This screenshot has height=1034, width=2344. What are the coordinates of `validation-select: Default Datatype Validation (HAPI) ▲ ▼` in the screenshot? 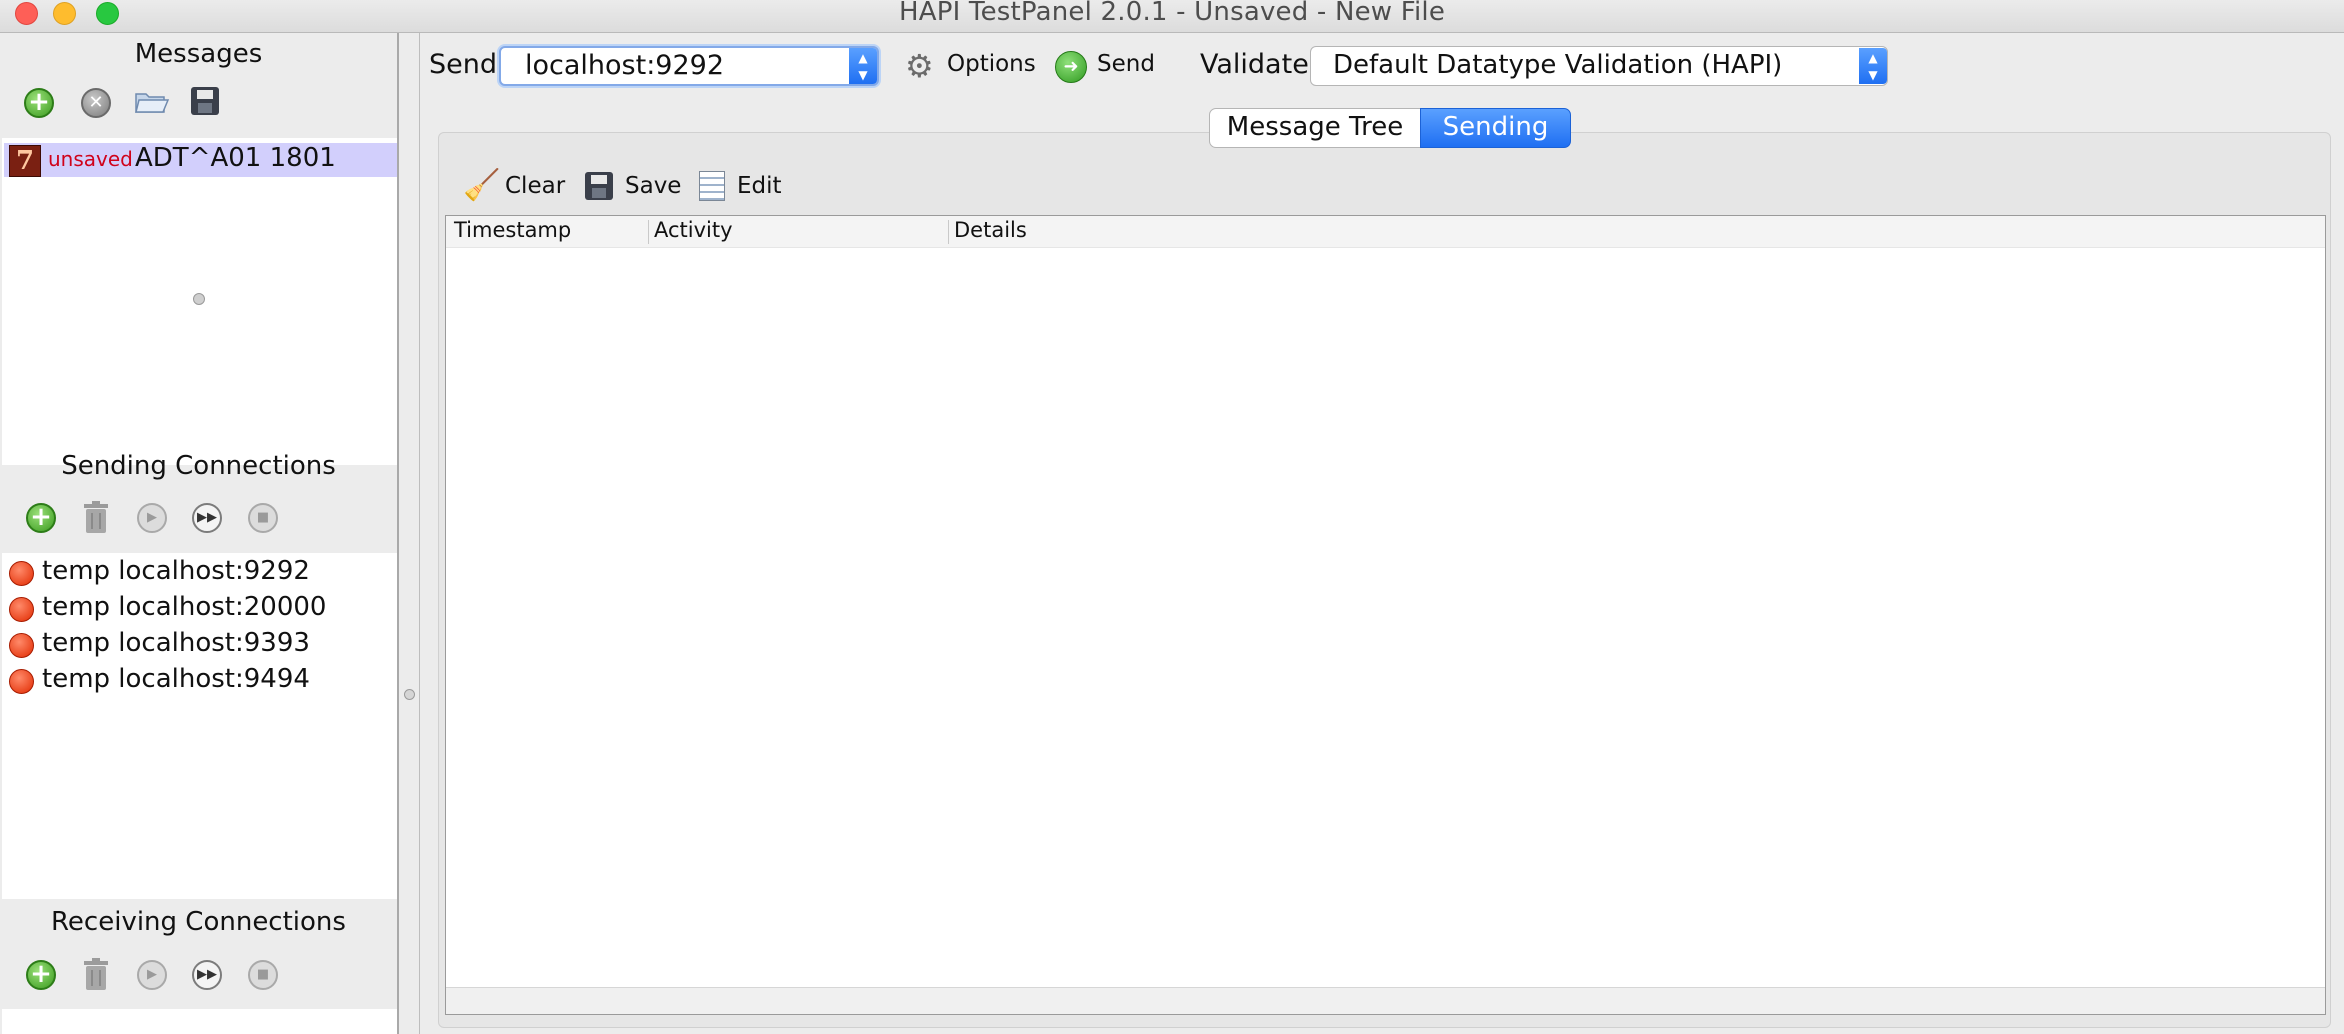 It's located at (1599, 66).